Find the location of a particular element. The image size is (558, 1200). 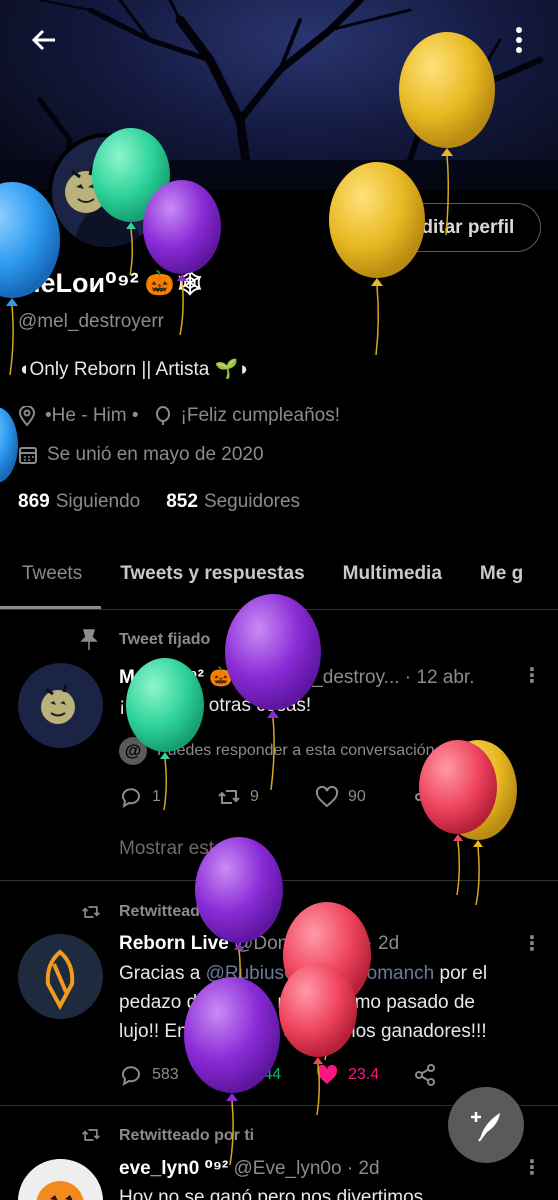

tweet-author-name: MeLoи⁰⁹² 🎃🕸 is located at coordinates (188, 677).